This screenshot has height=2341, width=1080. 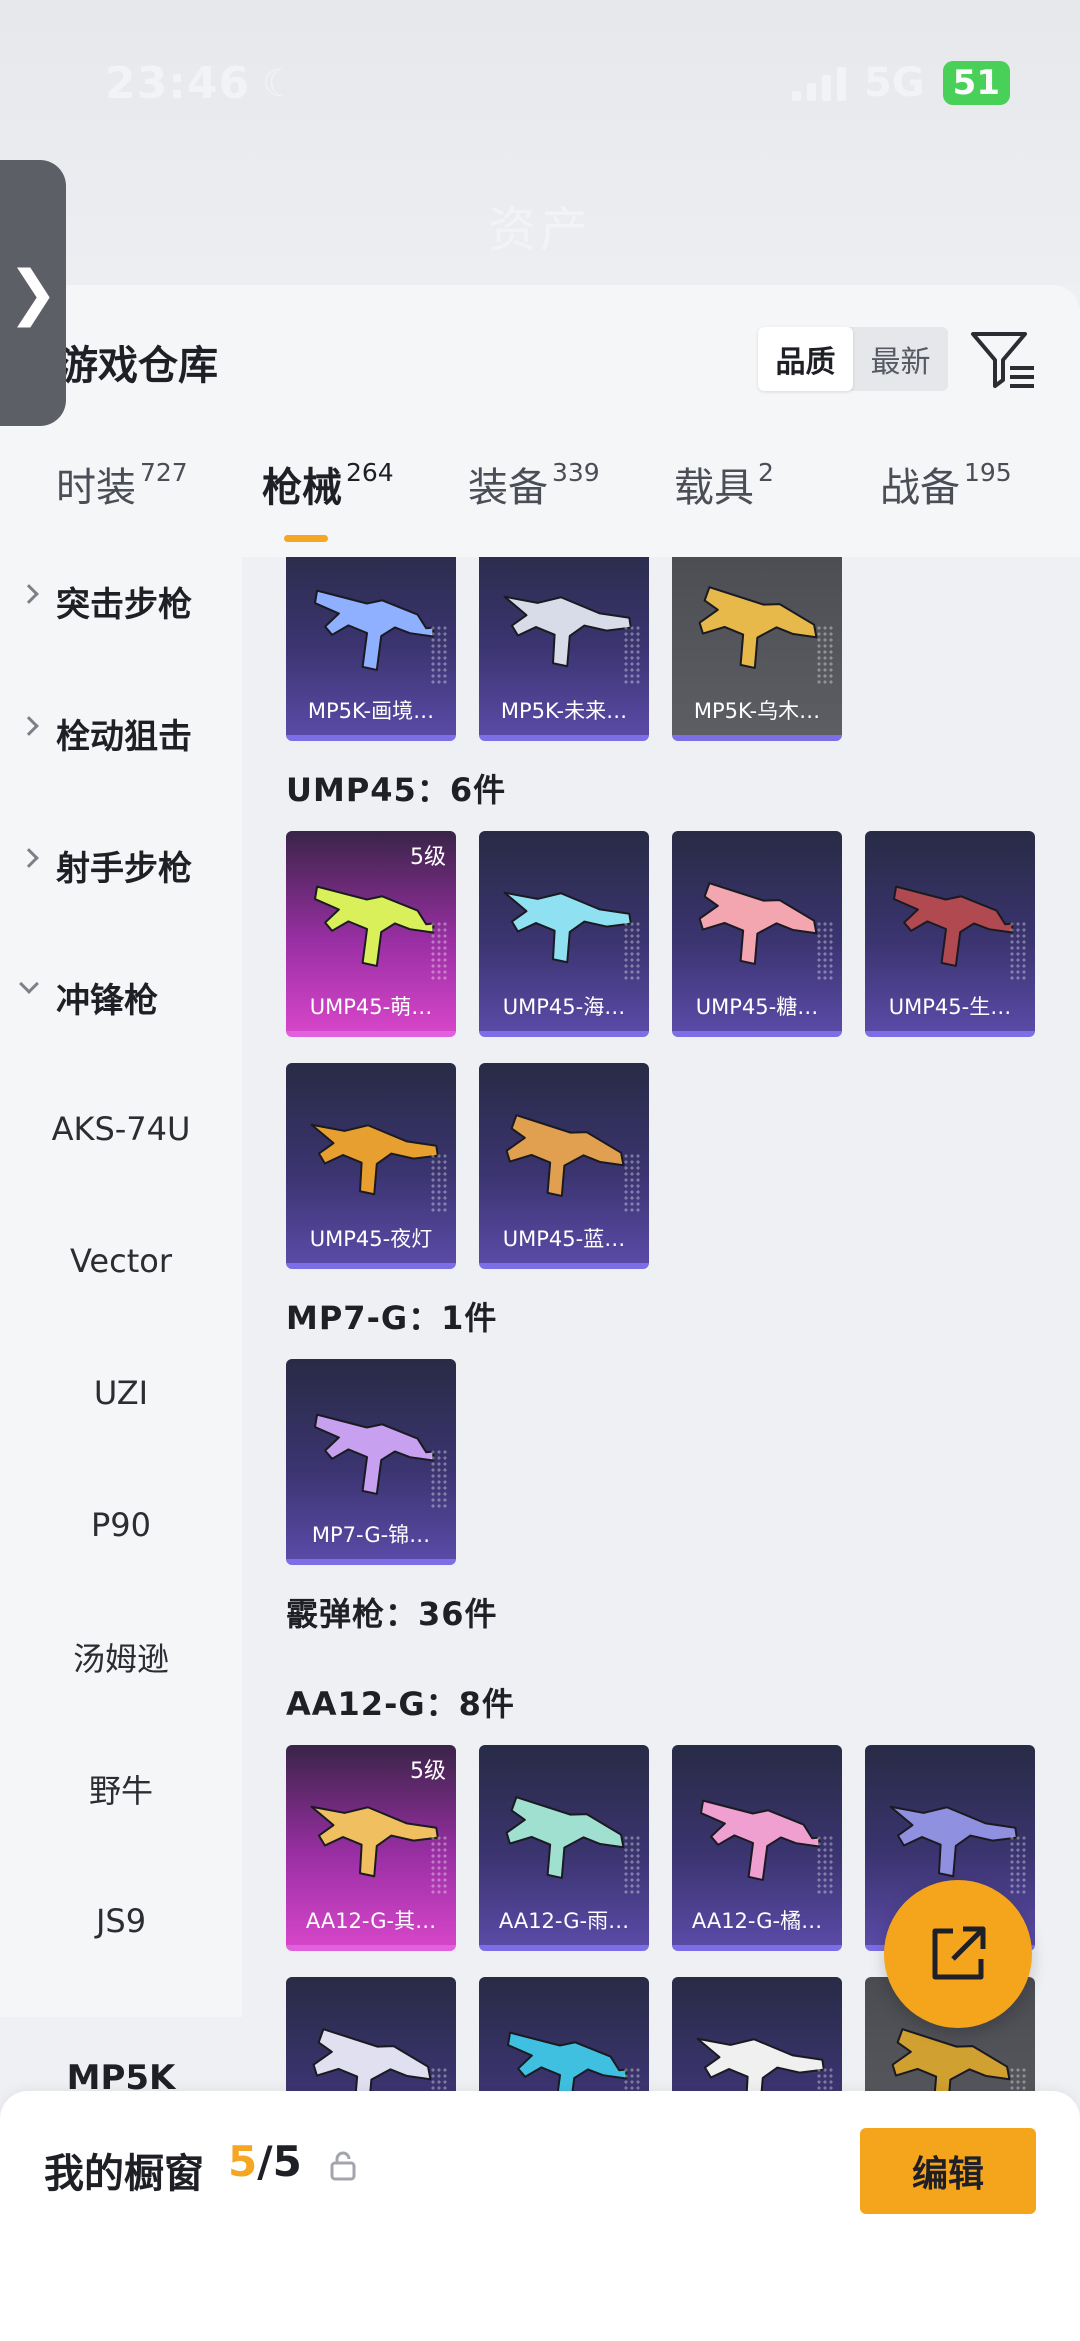 I want to click on sort-switch: 品质 最新, so click(x=853, y=359).